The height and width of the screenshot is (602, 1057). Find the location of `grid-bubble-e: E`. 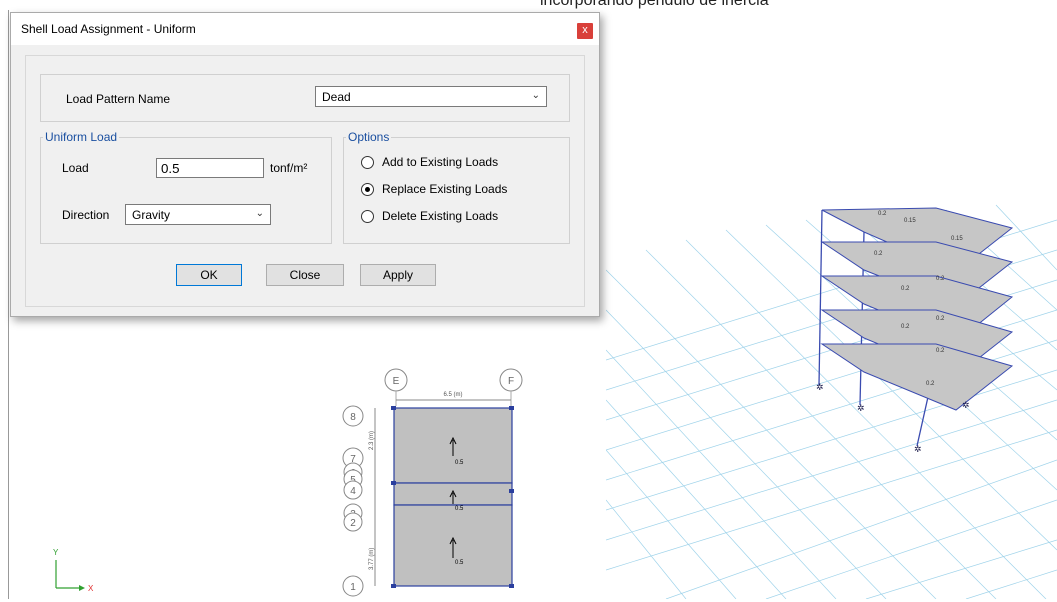

grid-bubble-e: E is located at coordinates (396, 380).